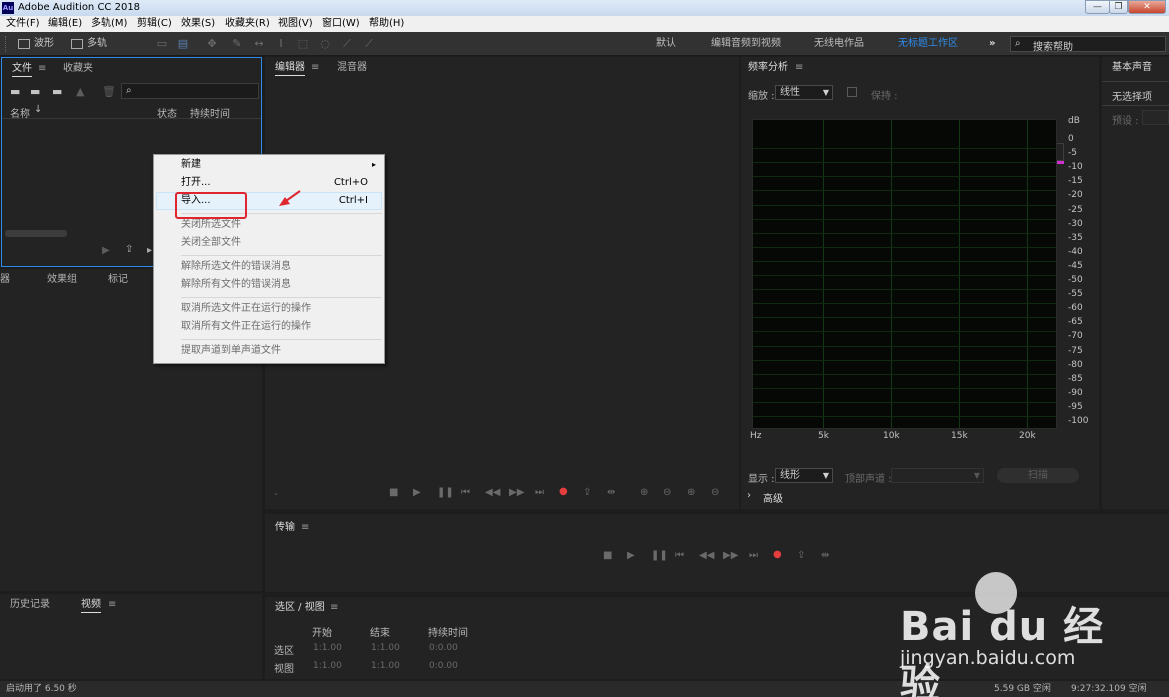 This screenshot has height=697, width=1169. What do you see at coordinates (237, 44) in the screenshot?
I see `razor-tool-icon: ✎` at bounding box center [237, 44].